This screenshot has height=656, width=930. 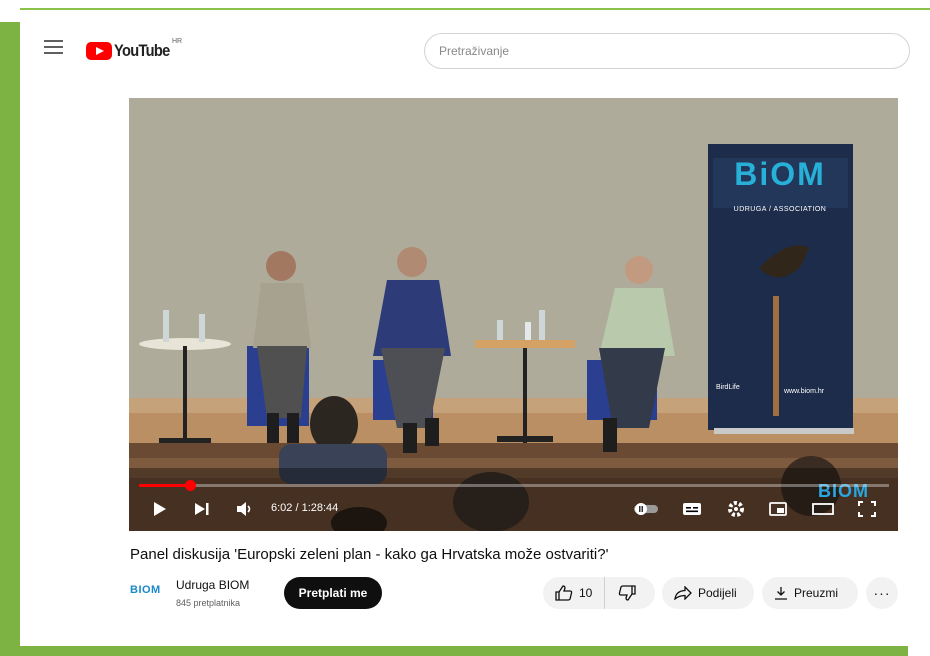 I want to click on logo-text: YouTube, so click(x=142, y=50).